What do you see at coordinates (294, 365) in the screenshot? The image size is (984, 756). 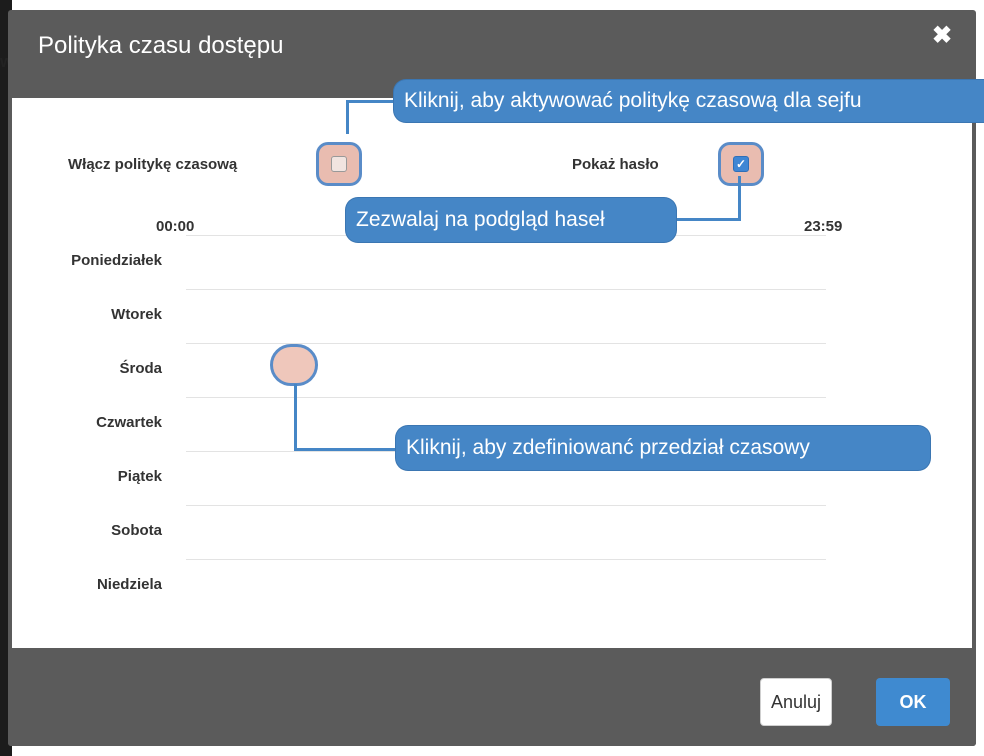 I see `time-range-cell-marker` at bounding box center [294, 365].